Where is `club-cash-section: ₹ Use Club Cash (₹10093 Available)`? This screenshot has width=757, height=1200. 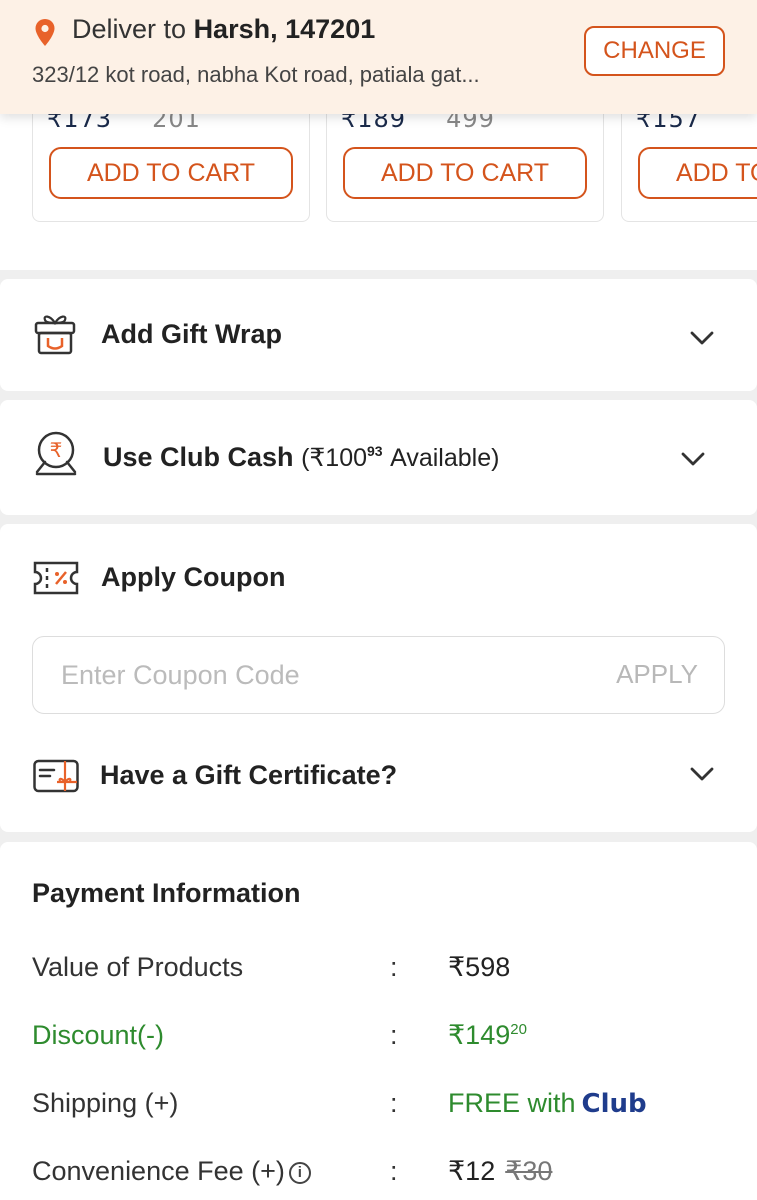 club-cash-section: ₹ Use Club Cash (₹10093 Available) is located at coordinates (378, 457).